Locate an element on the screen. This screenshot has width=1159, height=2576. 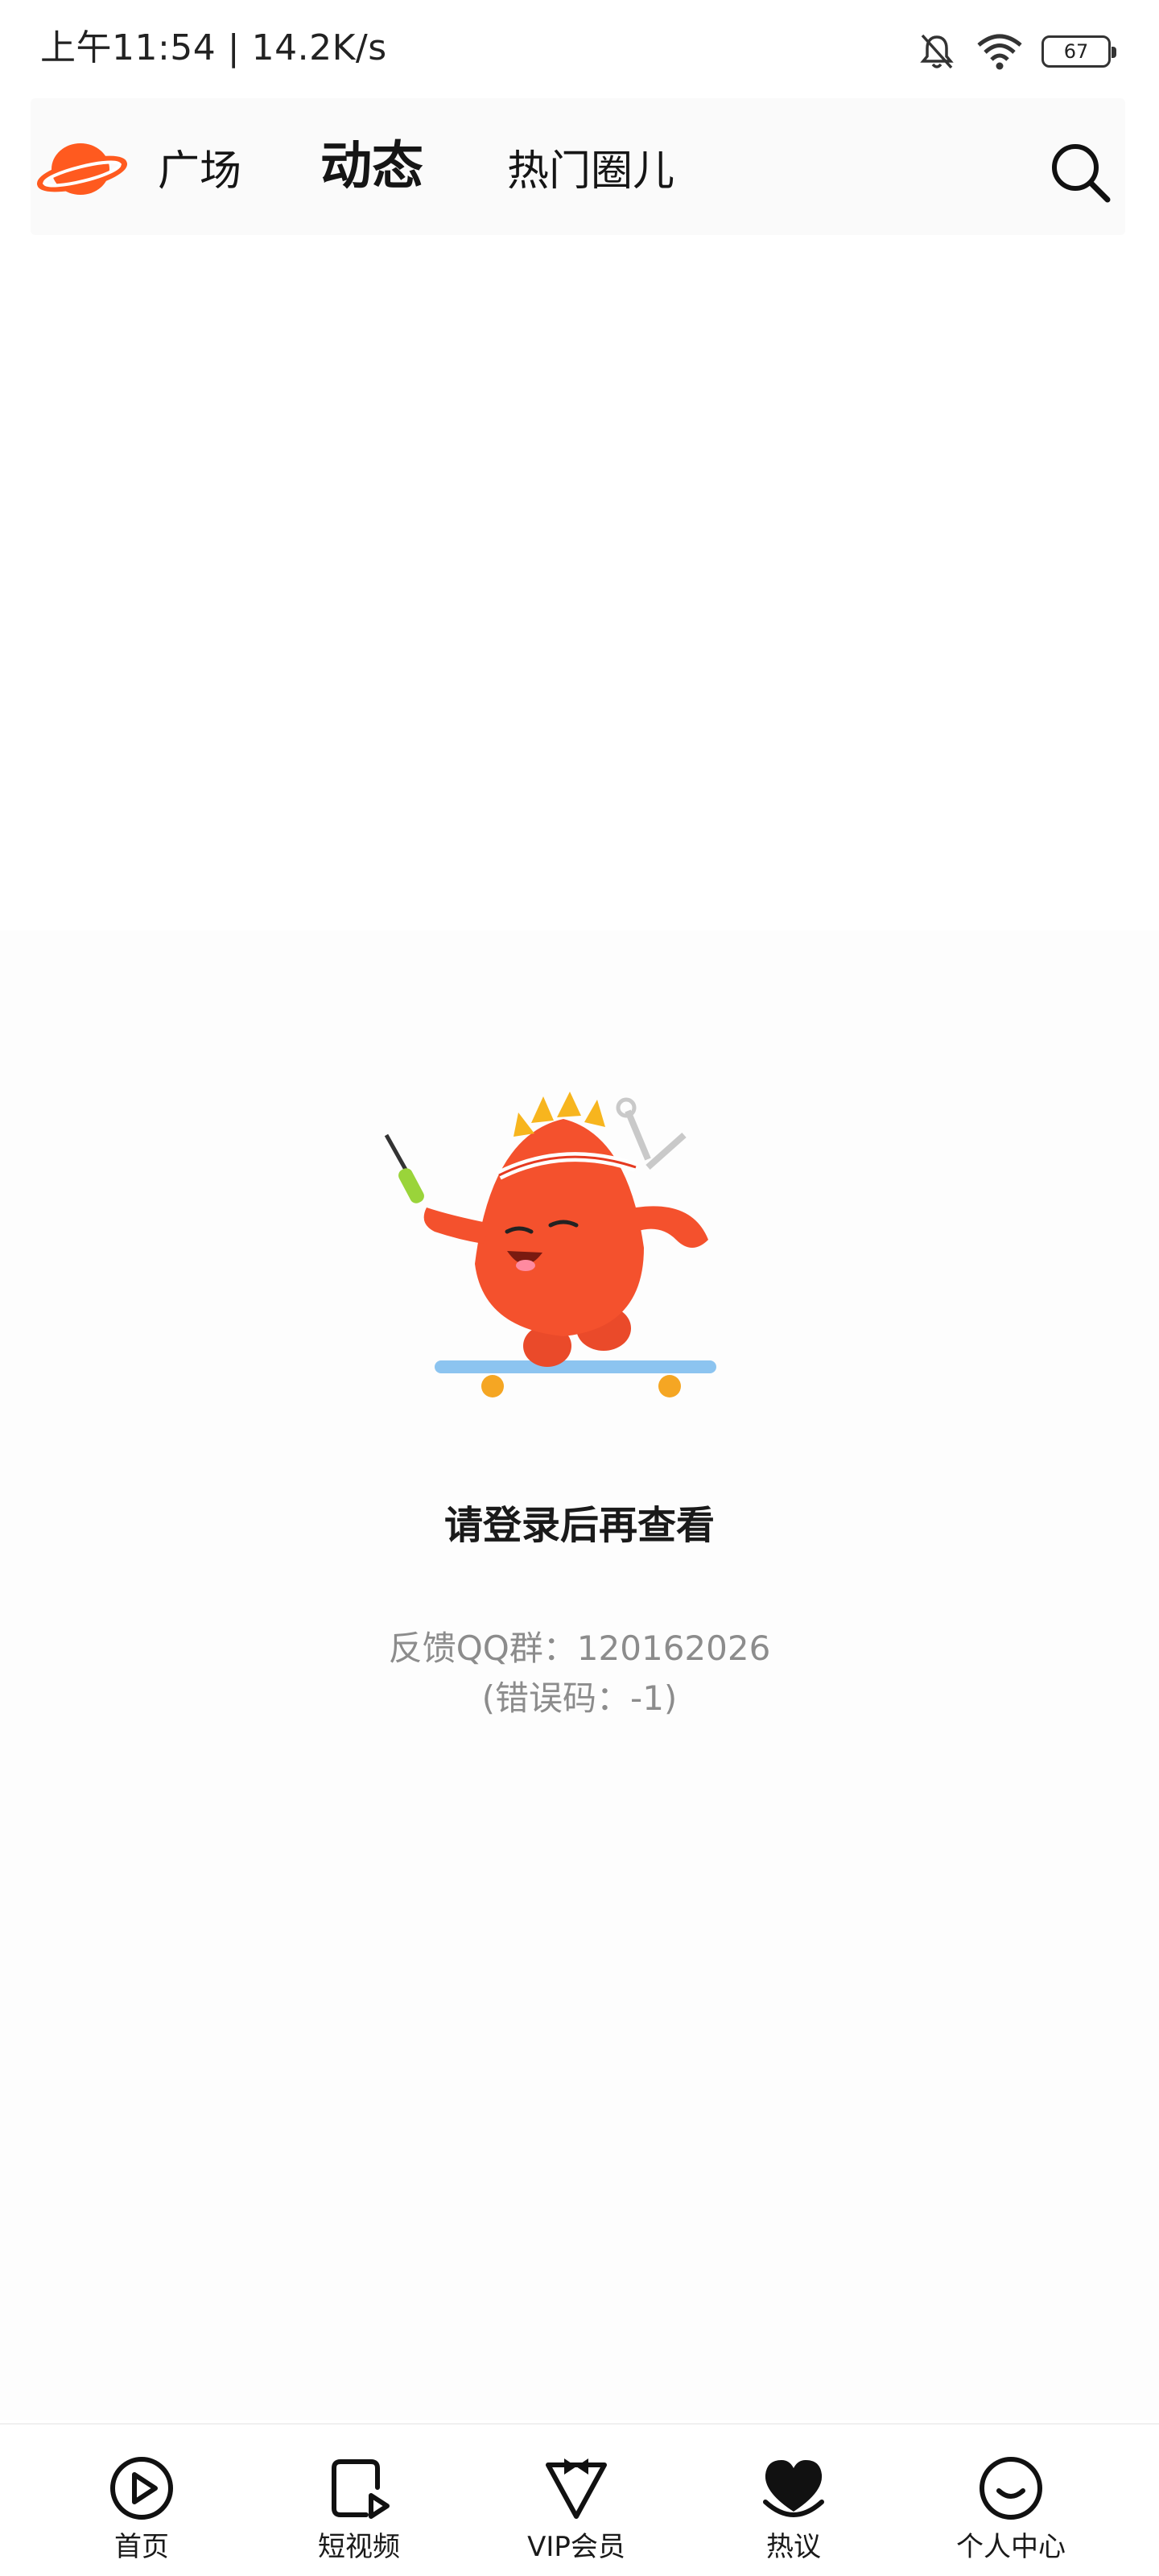
nav-vip-label: VIP会员 is located at coordinates (576, 2547).